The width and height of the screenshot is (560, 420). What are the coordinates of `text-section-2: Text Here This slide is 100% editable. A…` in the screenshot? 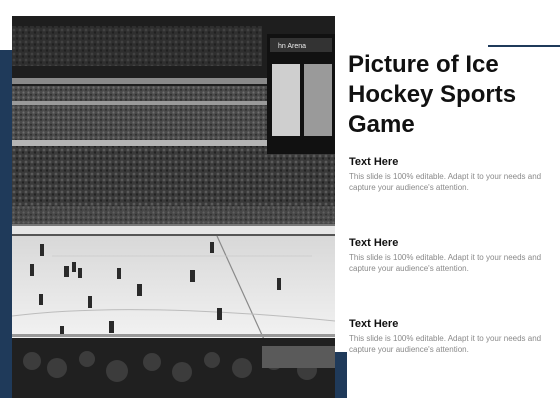 It's located at (449, 255).